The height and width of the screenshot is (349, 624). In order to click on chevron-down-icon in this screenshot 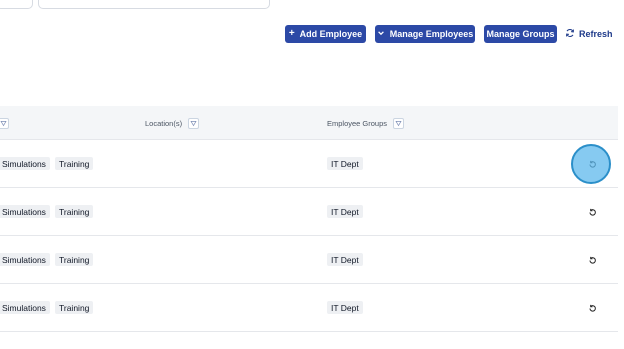, I will do `click(381, 34)`.